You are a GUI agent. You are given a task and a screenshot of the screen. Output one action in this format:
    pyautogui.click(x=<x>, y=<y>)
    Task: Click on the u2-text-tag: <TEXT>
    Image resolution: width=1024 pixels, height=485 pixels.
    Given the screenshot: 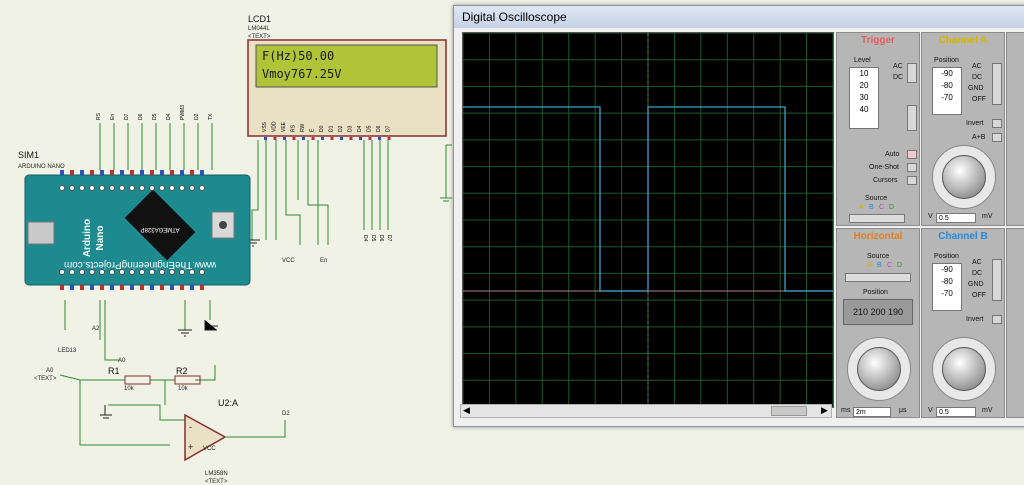 What is the action you would take?
    pyautogui.click(x=216, y=482)
    